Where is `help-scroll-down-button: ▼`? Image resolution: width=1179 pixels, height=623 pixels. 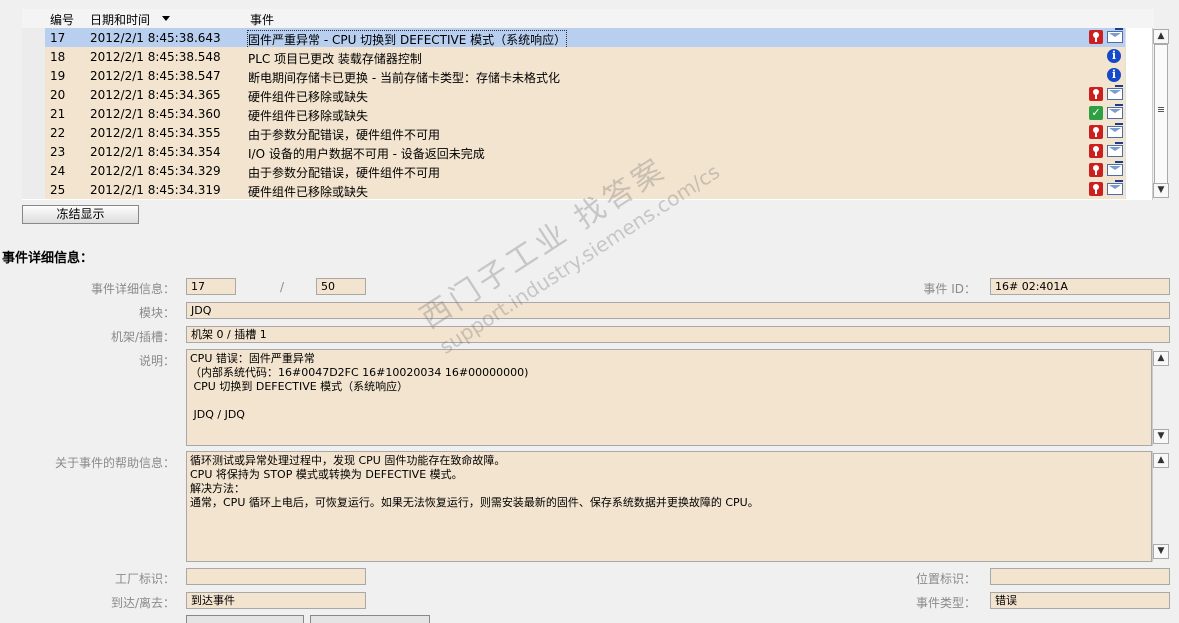
help-scroll-down-button: ▼ is located at coordinates (1161, 551).